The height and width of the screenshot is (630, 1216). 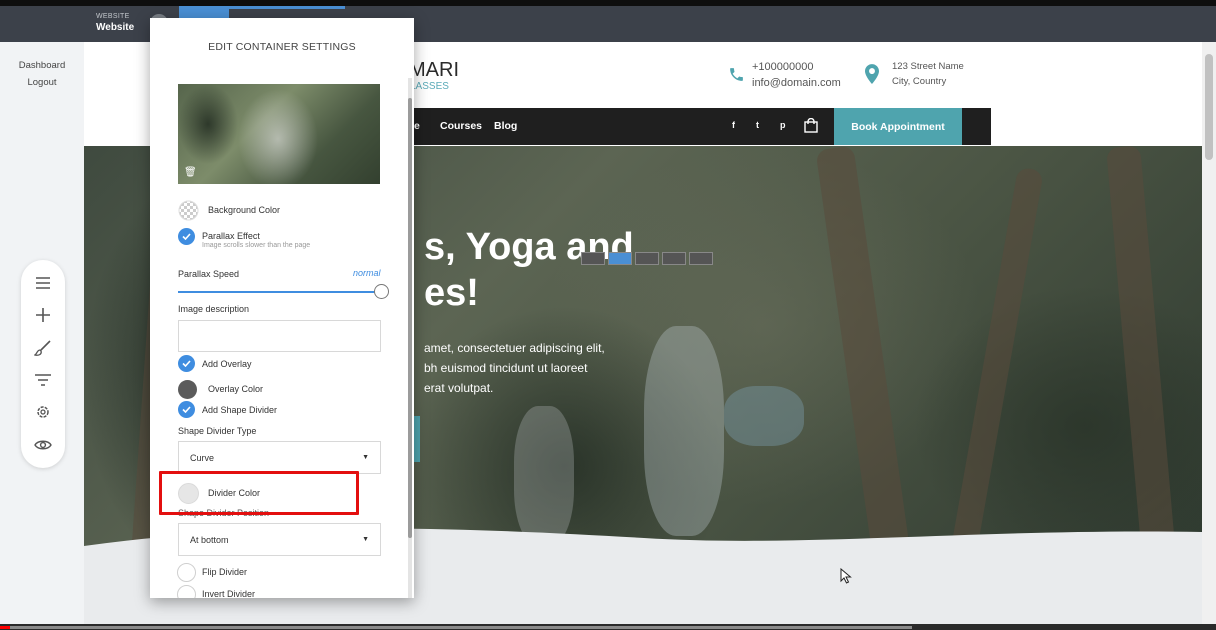 I want to click on site-logo-subtitle: LASSES, so click(x=429, y=86).